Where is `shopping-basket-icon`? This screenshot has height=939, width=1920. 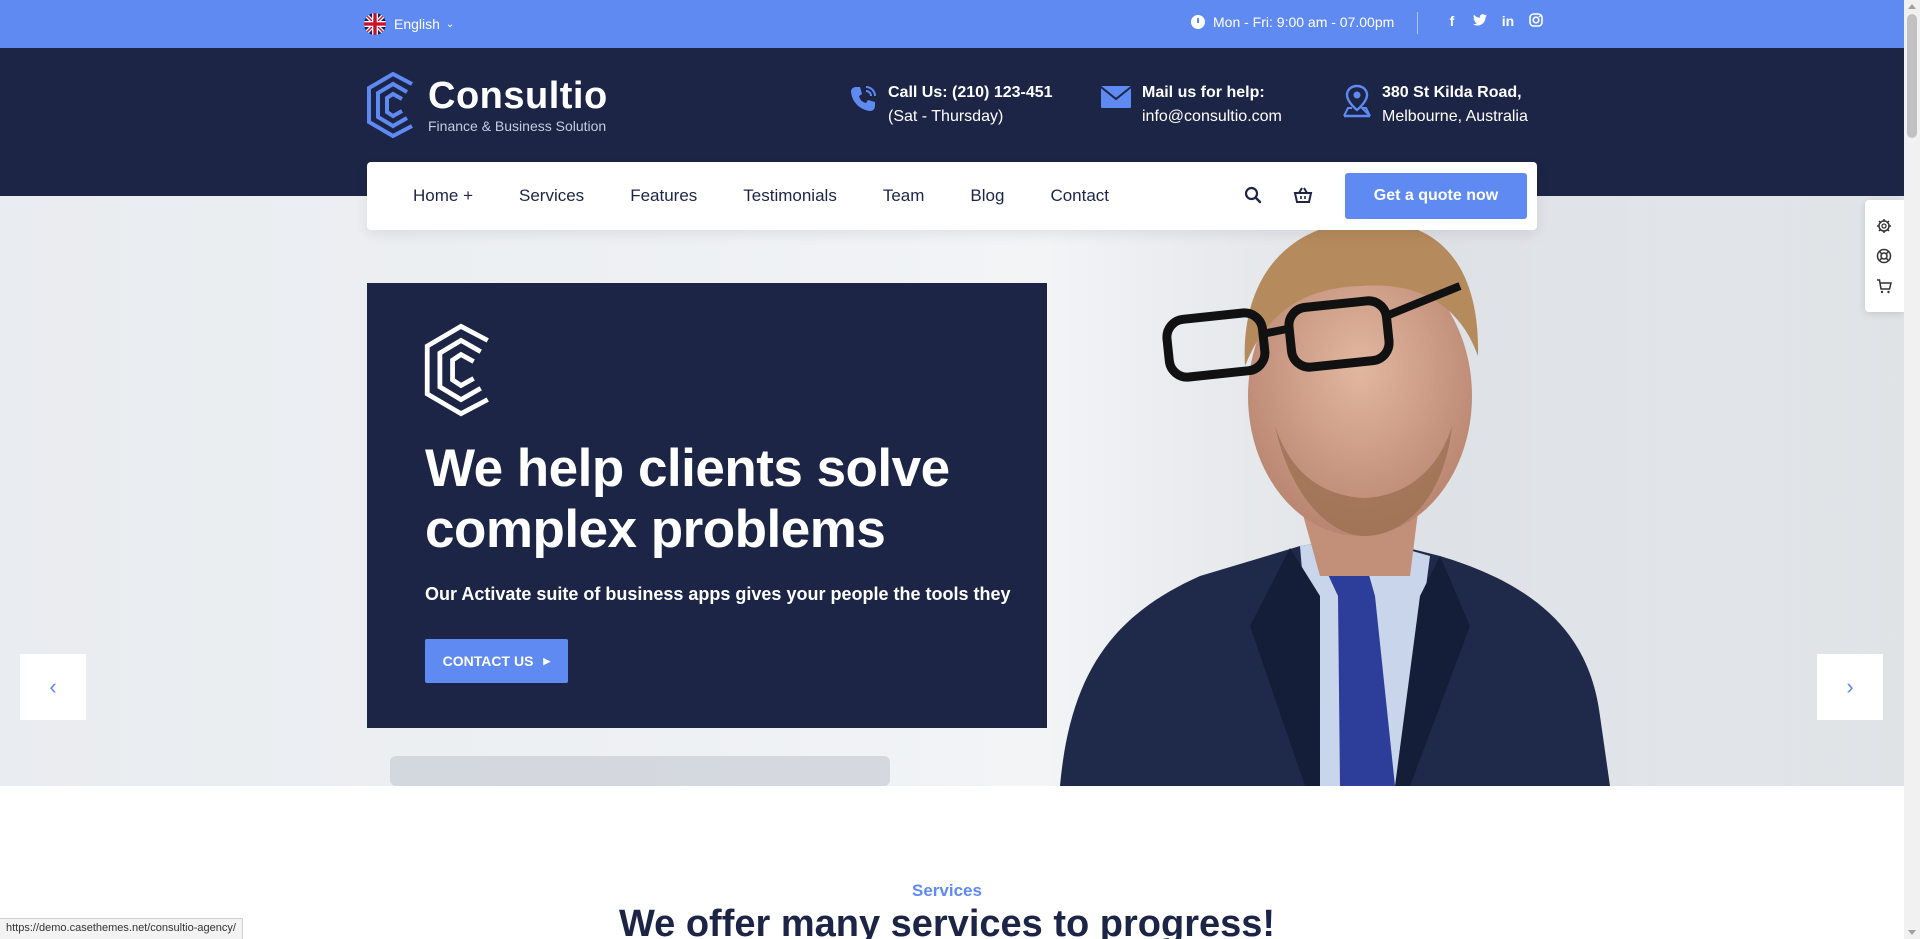 shopping-basket-icon is located at coordinates (1303, 197).